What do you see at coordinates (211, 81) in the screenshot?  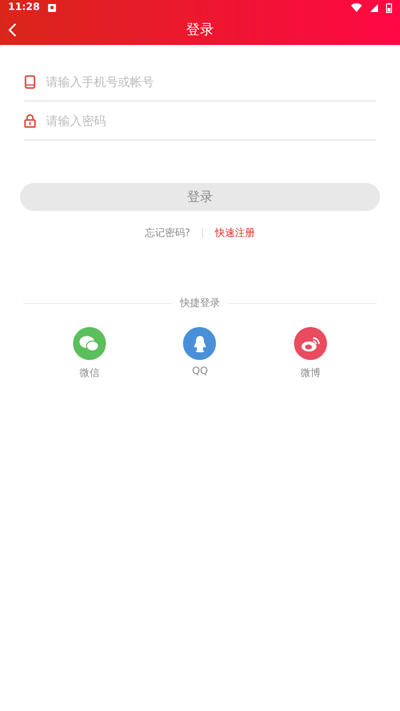 I see `account-field: 请输入手机号或帐号` at bounding box center [211, 81].